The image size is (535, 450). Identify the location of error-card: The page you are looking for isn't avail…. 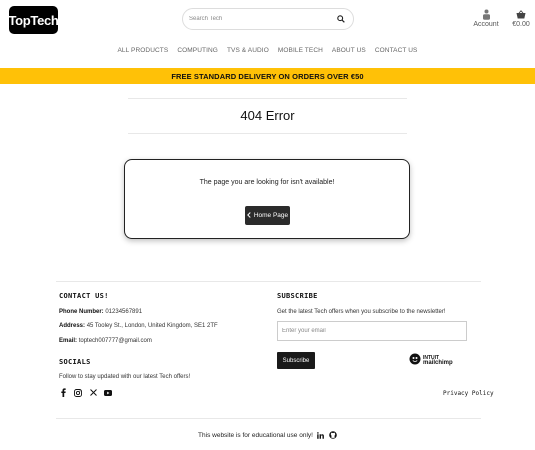
(267, 199).